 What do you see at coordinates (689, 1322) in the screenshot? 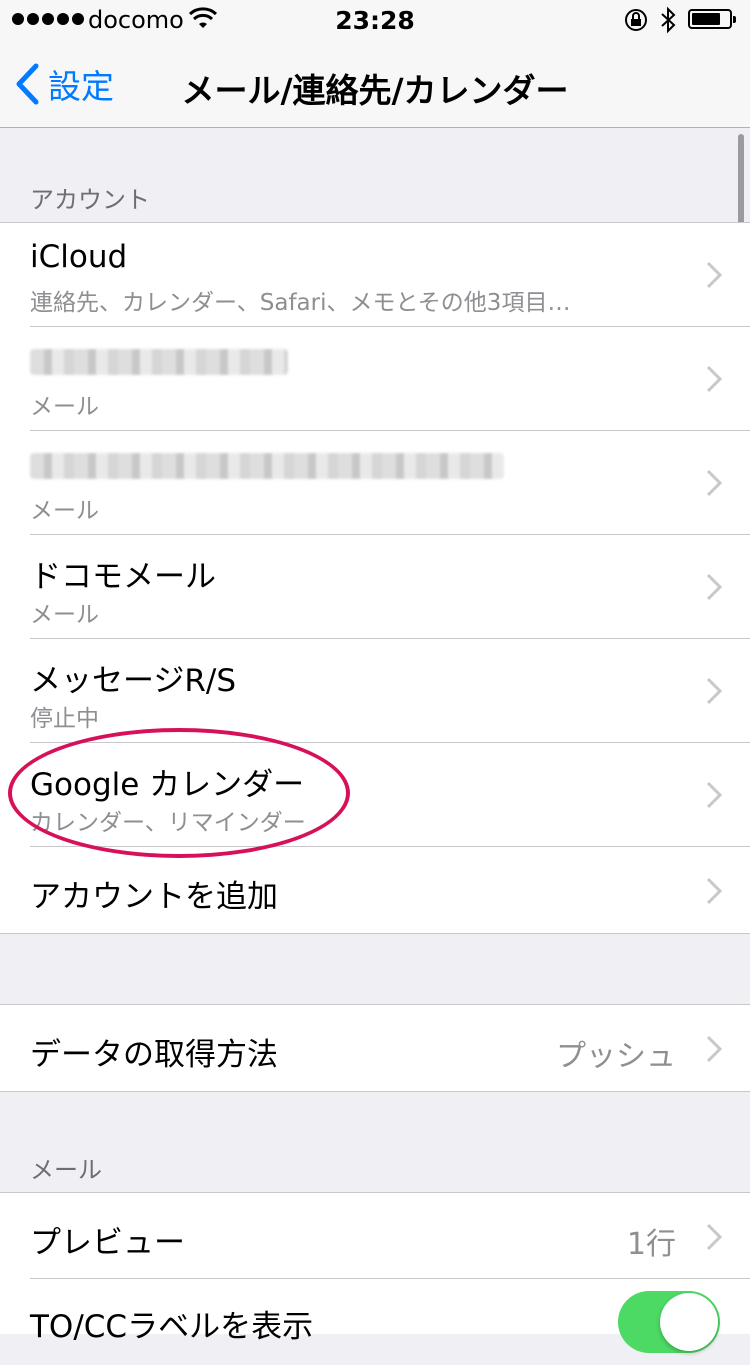
I see `toggle-knob` at bounding box center [689, 1322].